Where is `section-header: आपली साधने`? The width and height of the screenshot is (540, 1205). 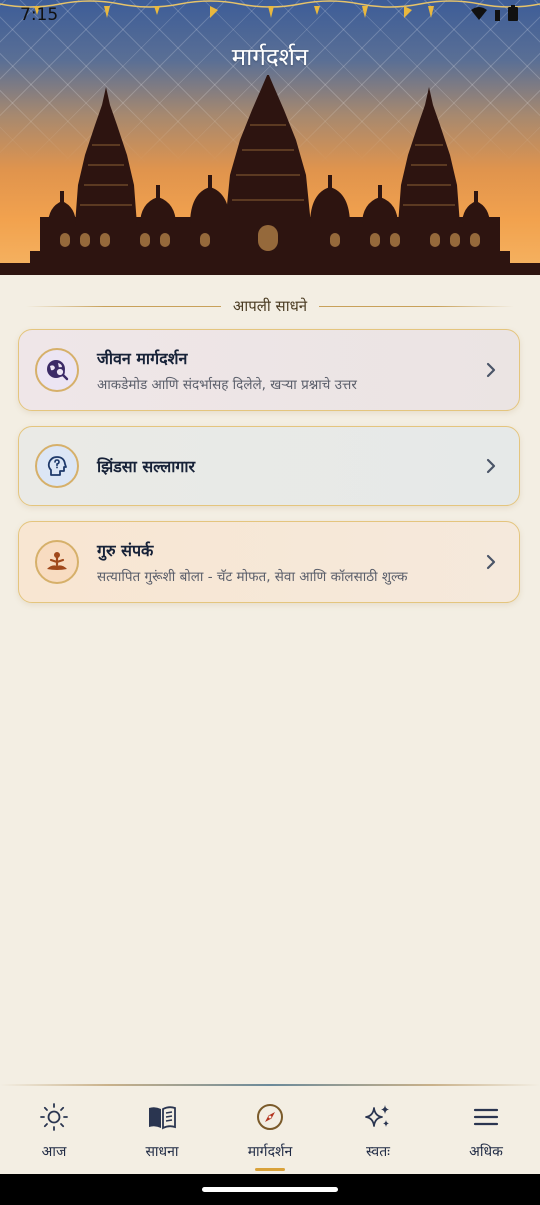
section-header: आपली साधने is located at coordinates (270, 306).